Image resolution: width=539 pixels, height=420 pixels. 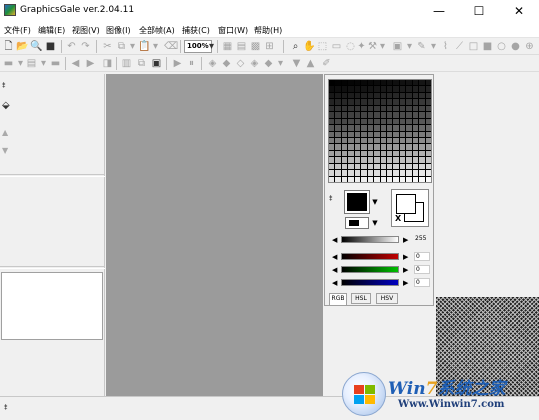 What do you see at coordinates (387, 298) in the screenshot?
I see `tab-hsv: HSV` at bounding box center [387, 298].